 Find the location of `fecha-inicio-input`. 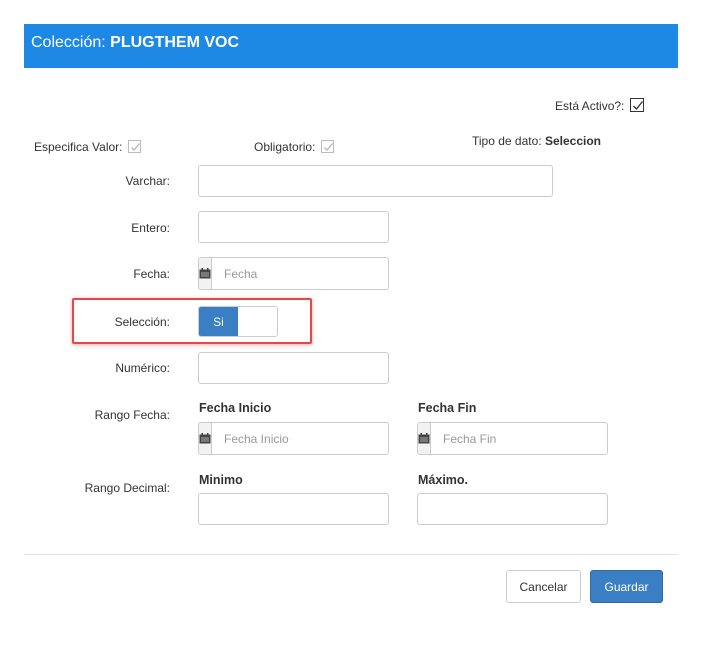

fecha-inicio-input is located at coordinates (301, 438).